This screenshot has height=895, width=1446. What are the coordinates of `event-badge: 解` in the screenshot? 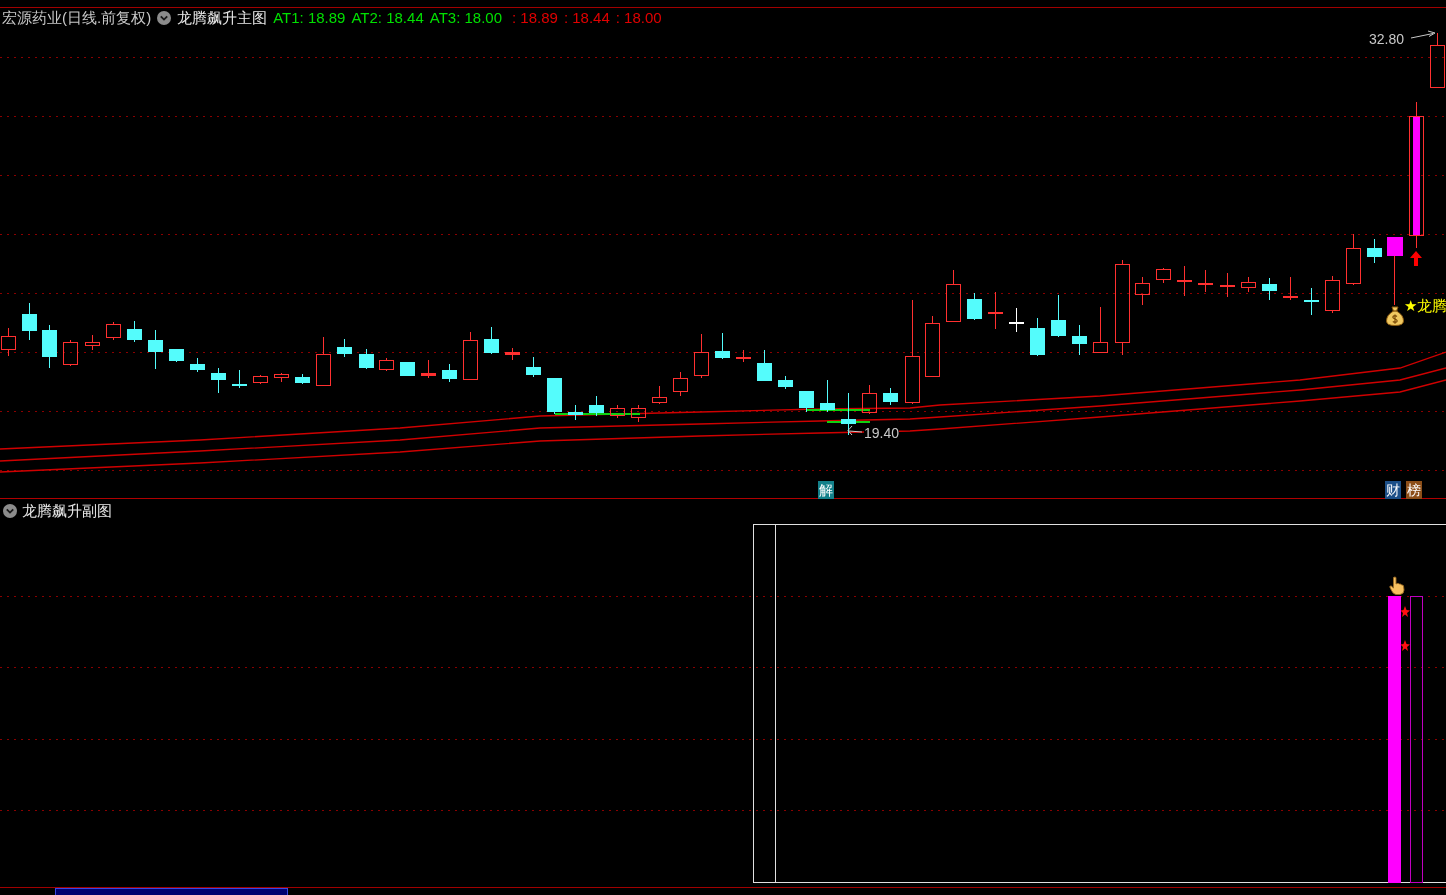 It's located at (826, 490).